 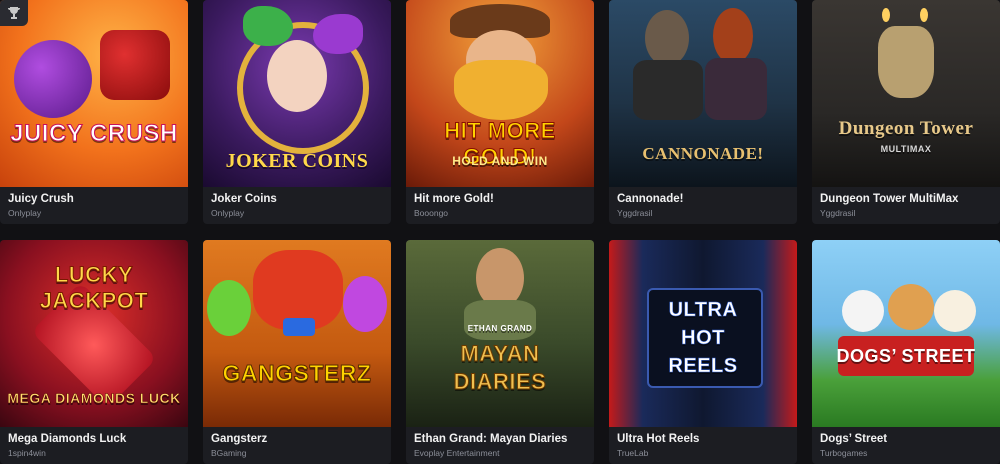 What do you see at coordinates (94, 398) in the screenshot?
I see `game-art-subtitle: MEGA DIAMONDS LUCK` at bounding box center [94, 398].